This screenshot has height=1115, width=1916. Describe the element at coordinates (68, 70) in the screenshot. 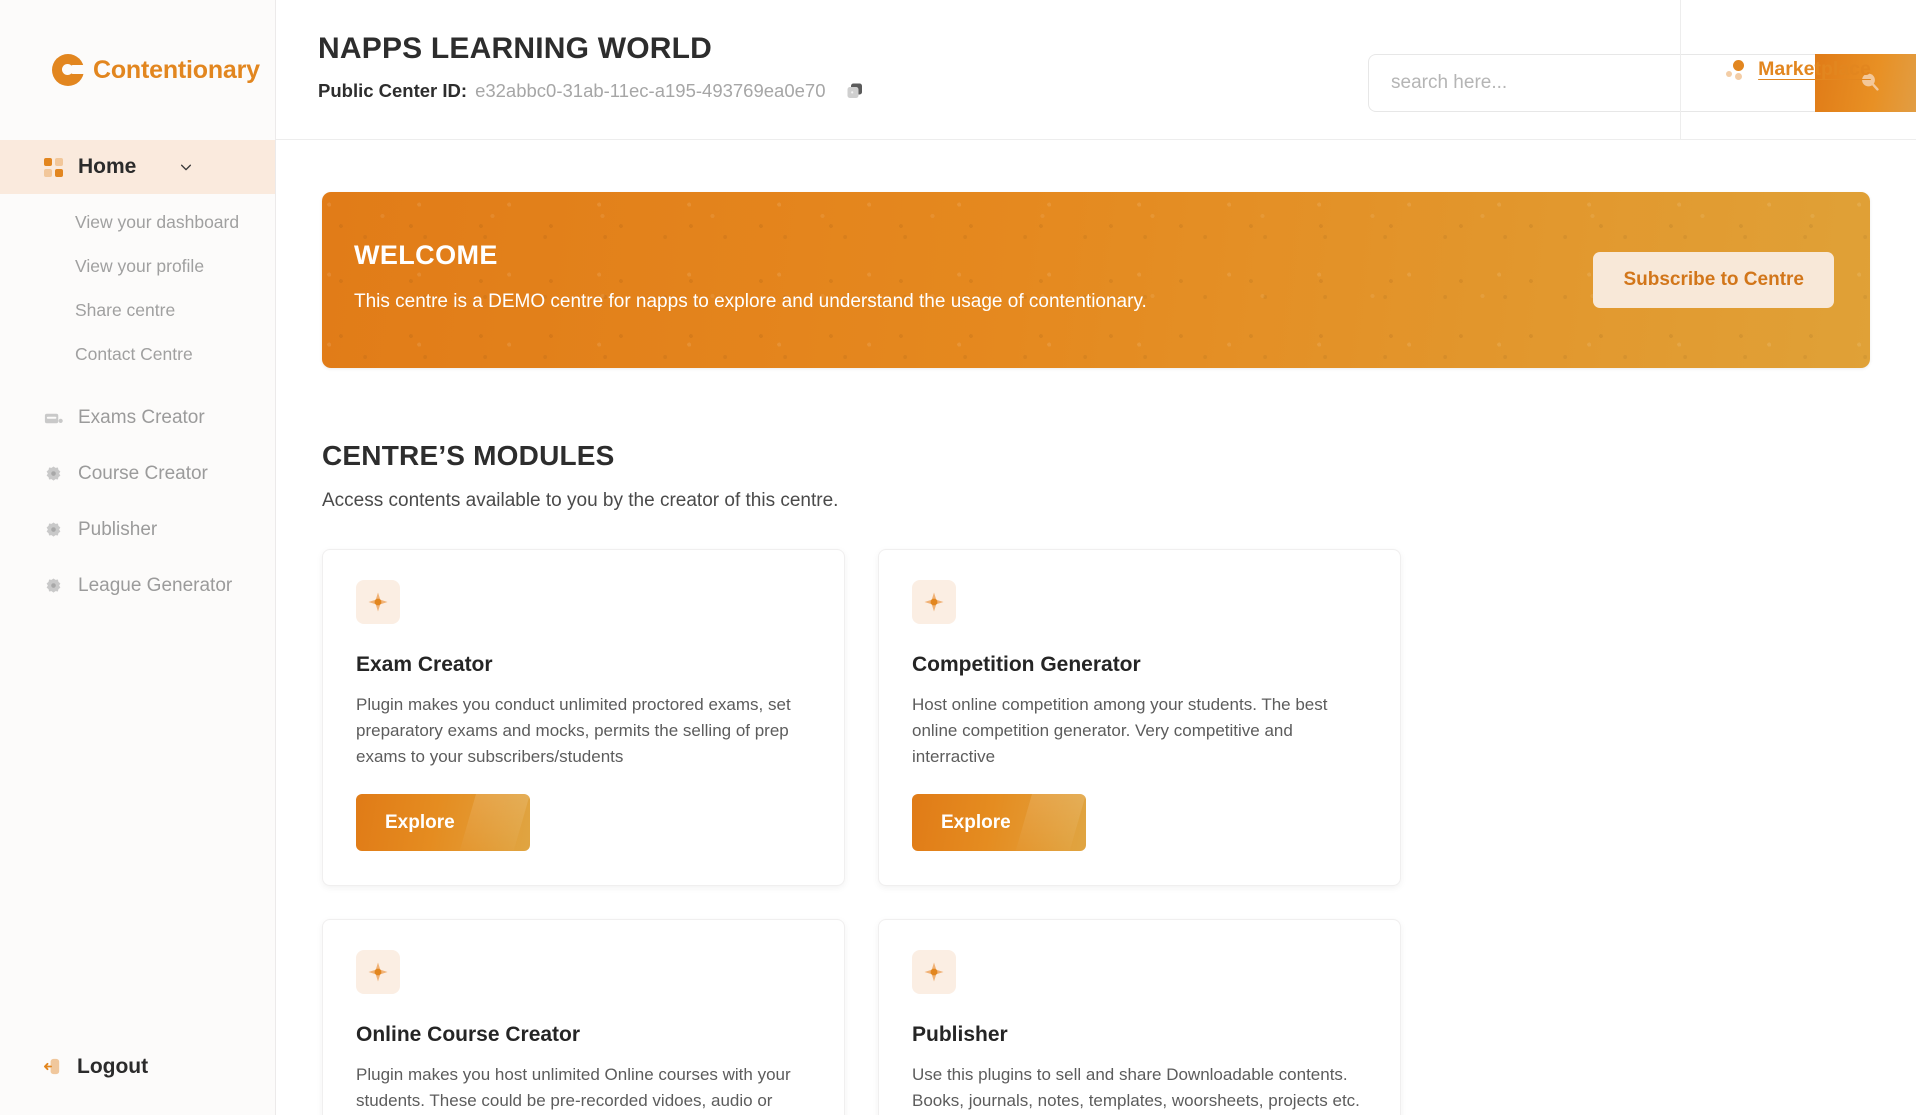

I see `contentionary-logo-icon` at that location.